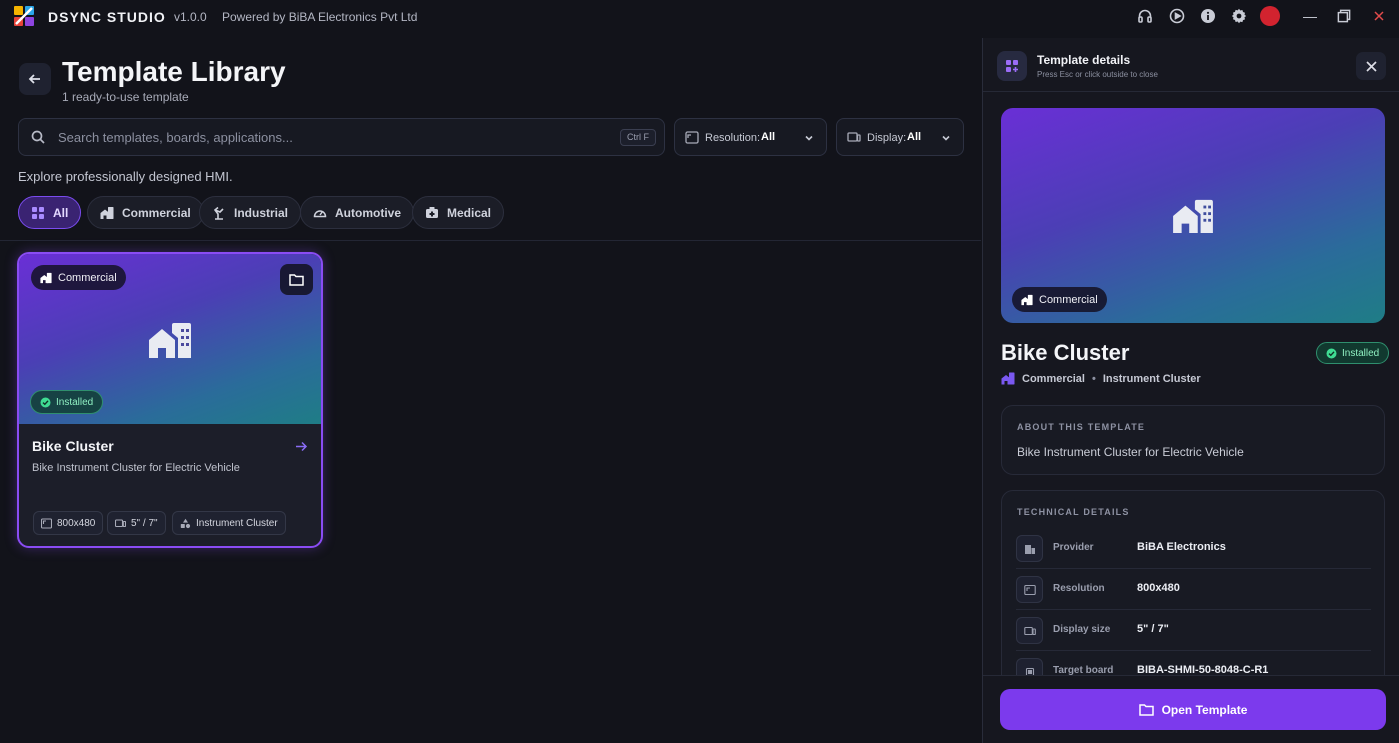  I want to click on spec-chip-label: Instrument Cluster, so click(237, 523).